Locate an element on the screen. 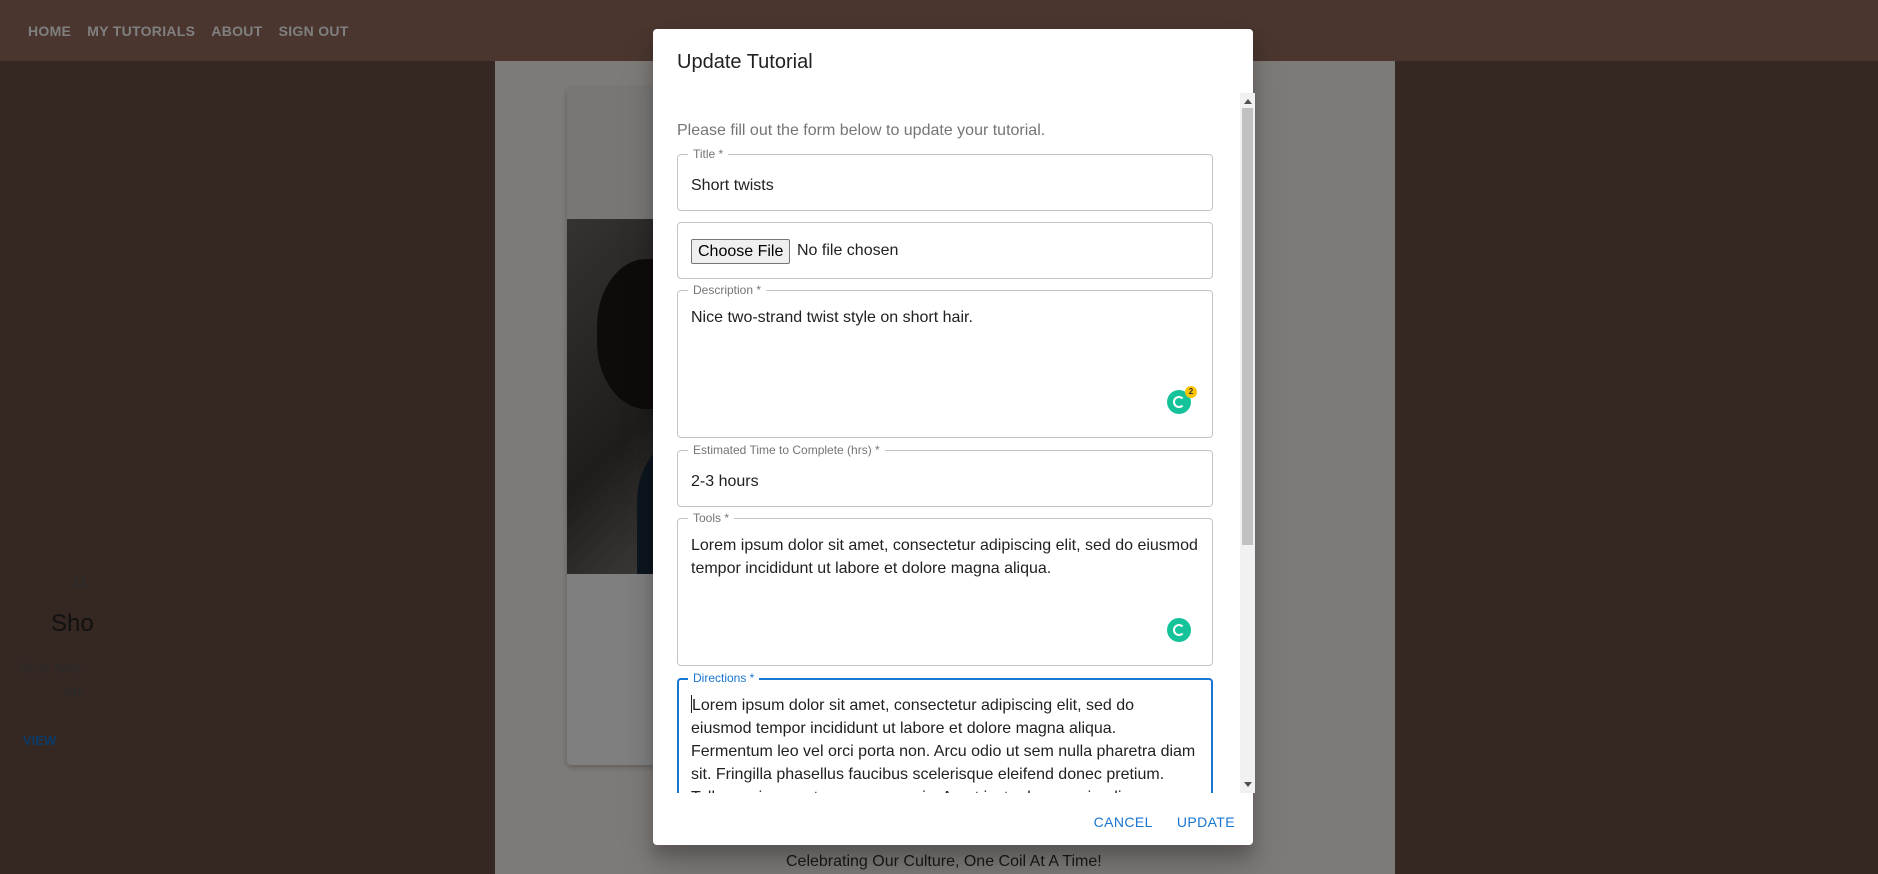 This screenshot has height=874, width=1878. directions-label: Directions * is located at coordinates (724, 678).